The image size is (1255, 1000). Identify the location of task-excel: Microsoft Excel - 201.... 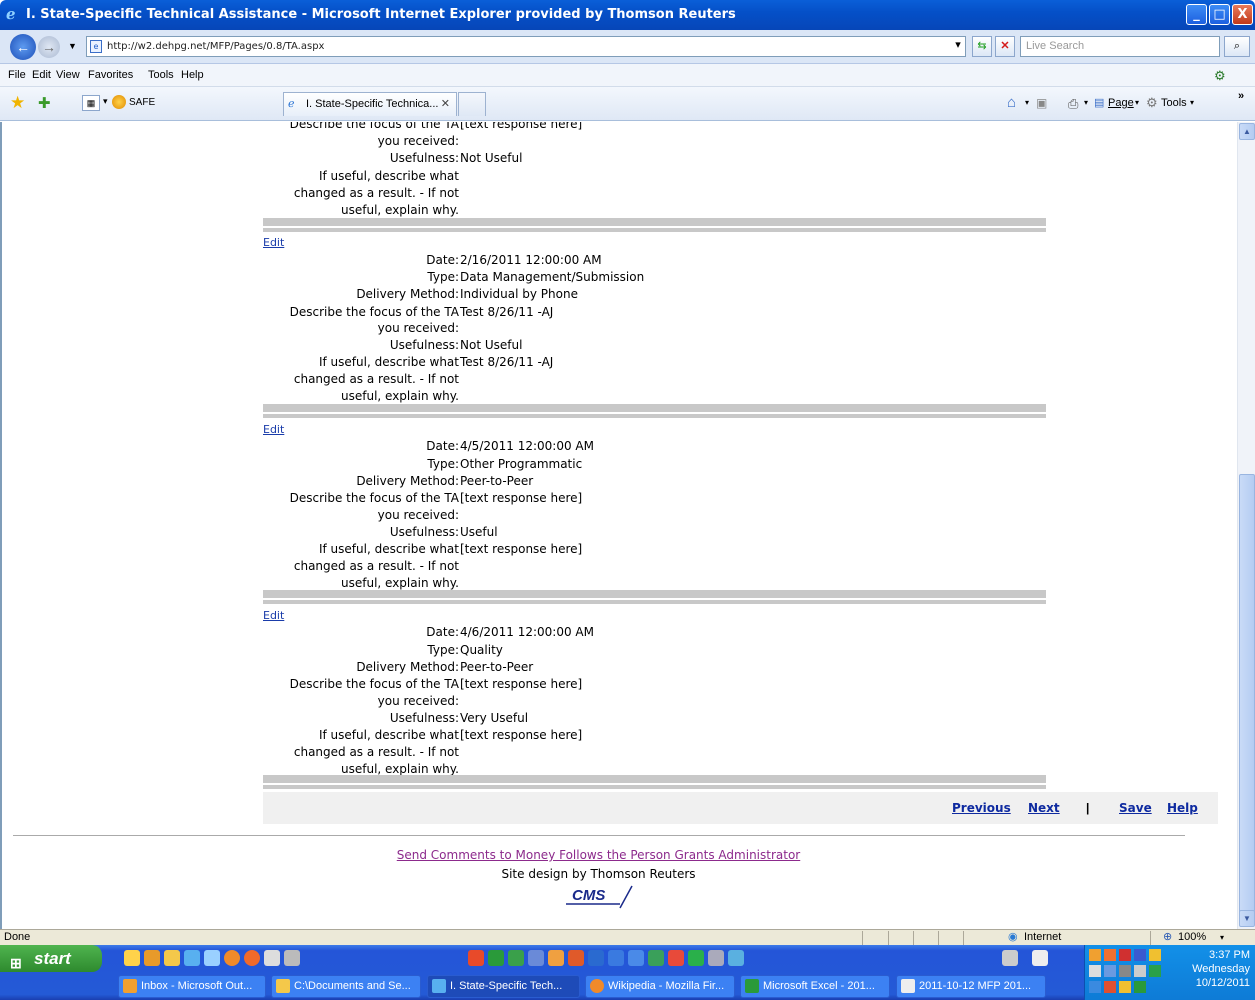
(815, 986).